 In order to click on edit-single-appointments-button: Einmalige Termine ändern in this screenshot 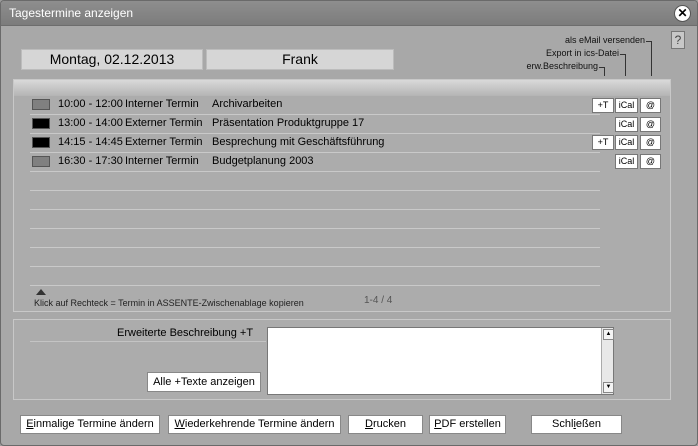, I will do `click(90, 424)`.